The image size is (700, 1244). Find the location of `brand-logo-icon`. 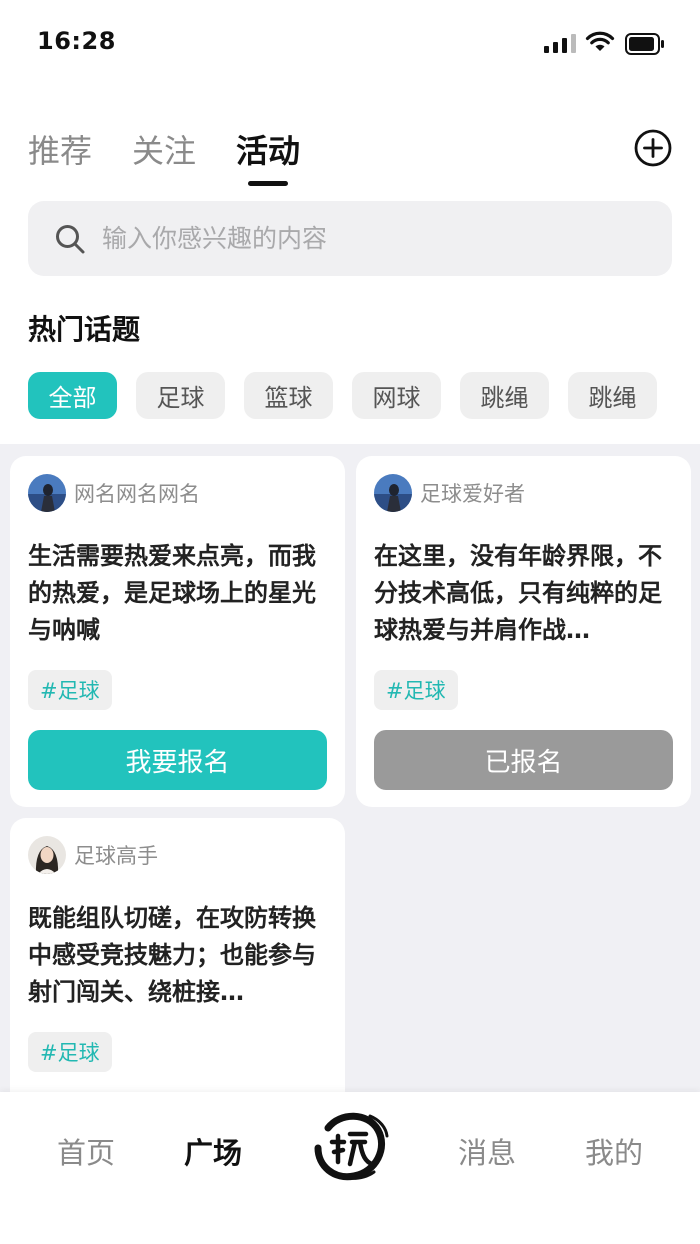

brand-logo-icon is located at coordinates (350, 1146).